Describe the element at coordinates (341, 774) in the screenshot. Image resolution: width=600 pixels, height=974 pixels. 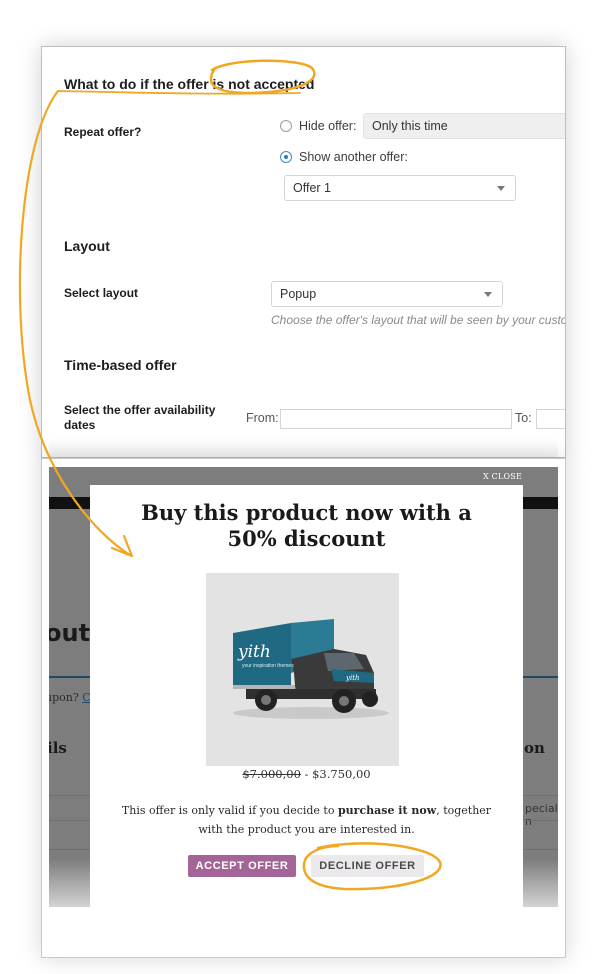
I see `new-price: $3.750,00` at that location.